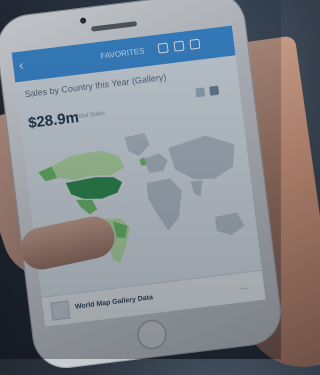  What do you see at coordinates (200, 92) in the screenshot?
I see `bar-view-icon` at bounding box center [200, 92].